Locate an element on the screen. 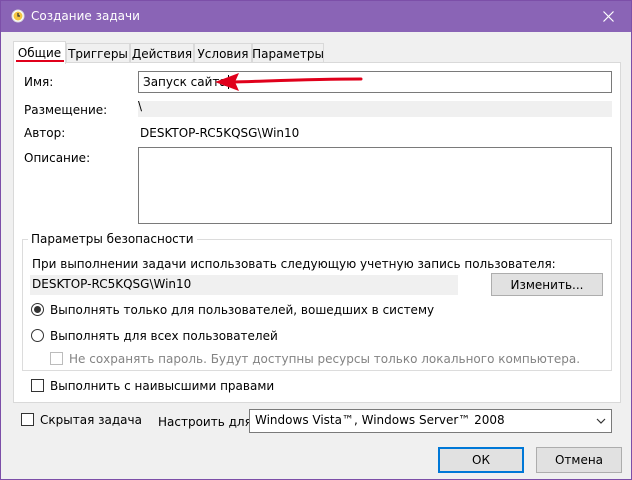  hidden-task-label: Скрытая задача is located at coordinates (91, 420).